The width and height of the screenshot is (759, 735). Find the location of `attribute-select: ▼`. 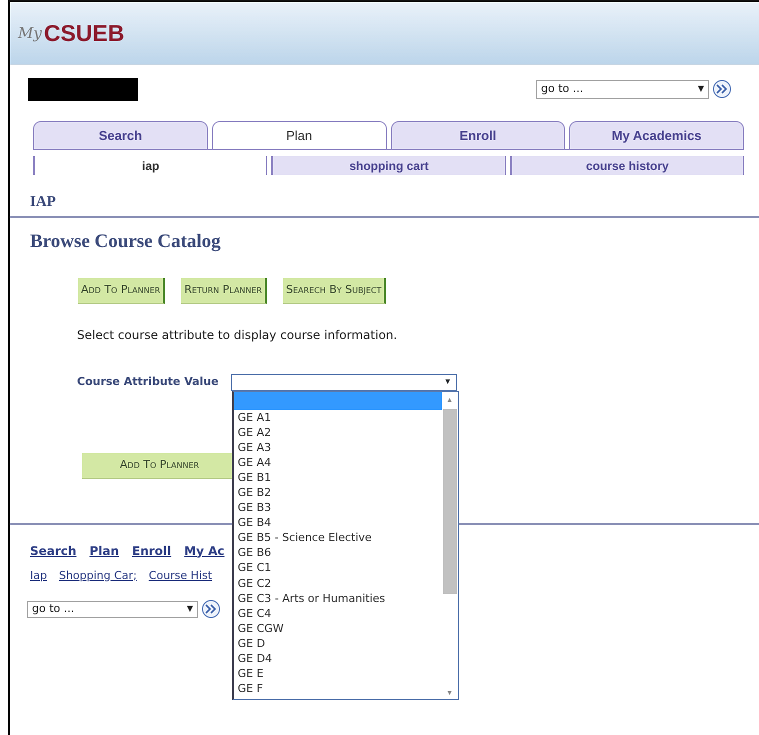

attribute-select: ▼ is located at coordinates (343, 382).